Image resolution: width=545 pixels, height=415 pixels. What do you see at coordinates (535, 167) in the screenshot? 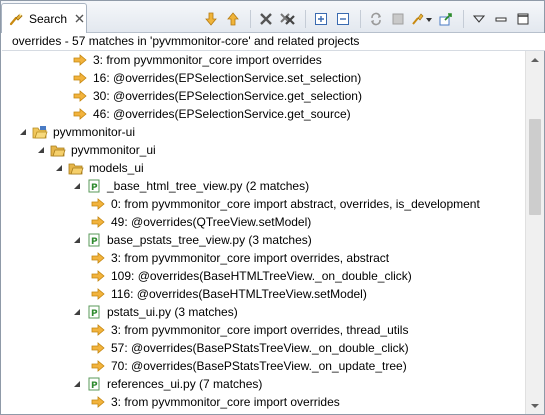
I see `scrollbar-thumb` at bounding box center [535, 167].